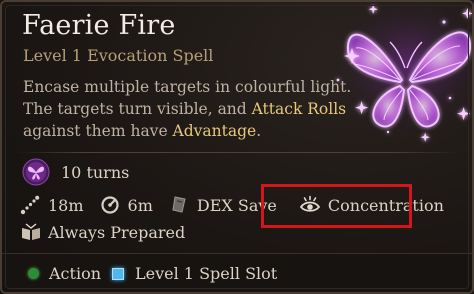 Image resolution: width=474 pixels, height=294 pixels. I want to click on spell-slot-icon, so click(118, 273).